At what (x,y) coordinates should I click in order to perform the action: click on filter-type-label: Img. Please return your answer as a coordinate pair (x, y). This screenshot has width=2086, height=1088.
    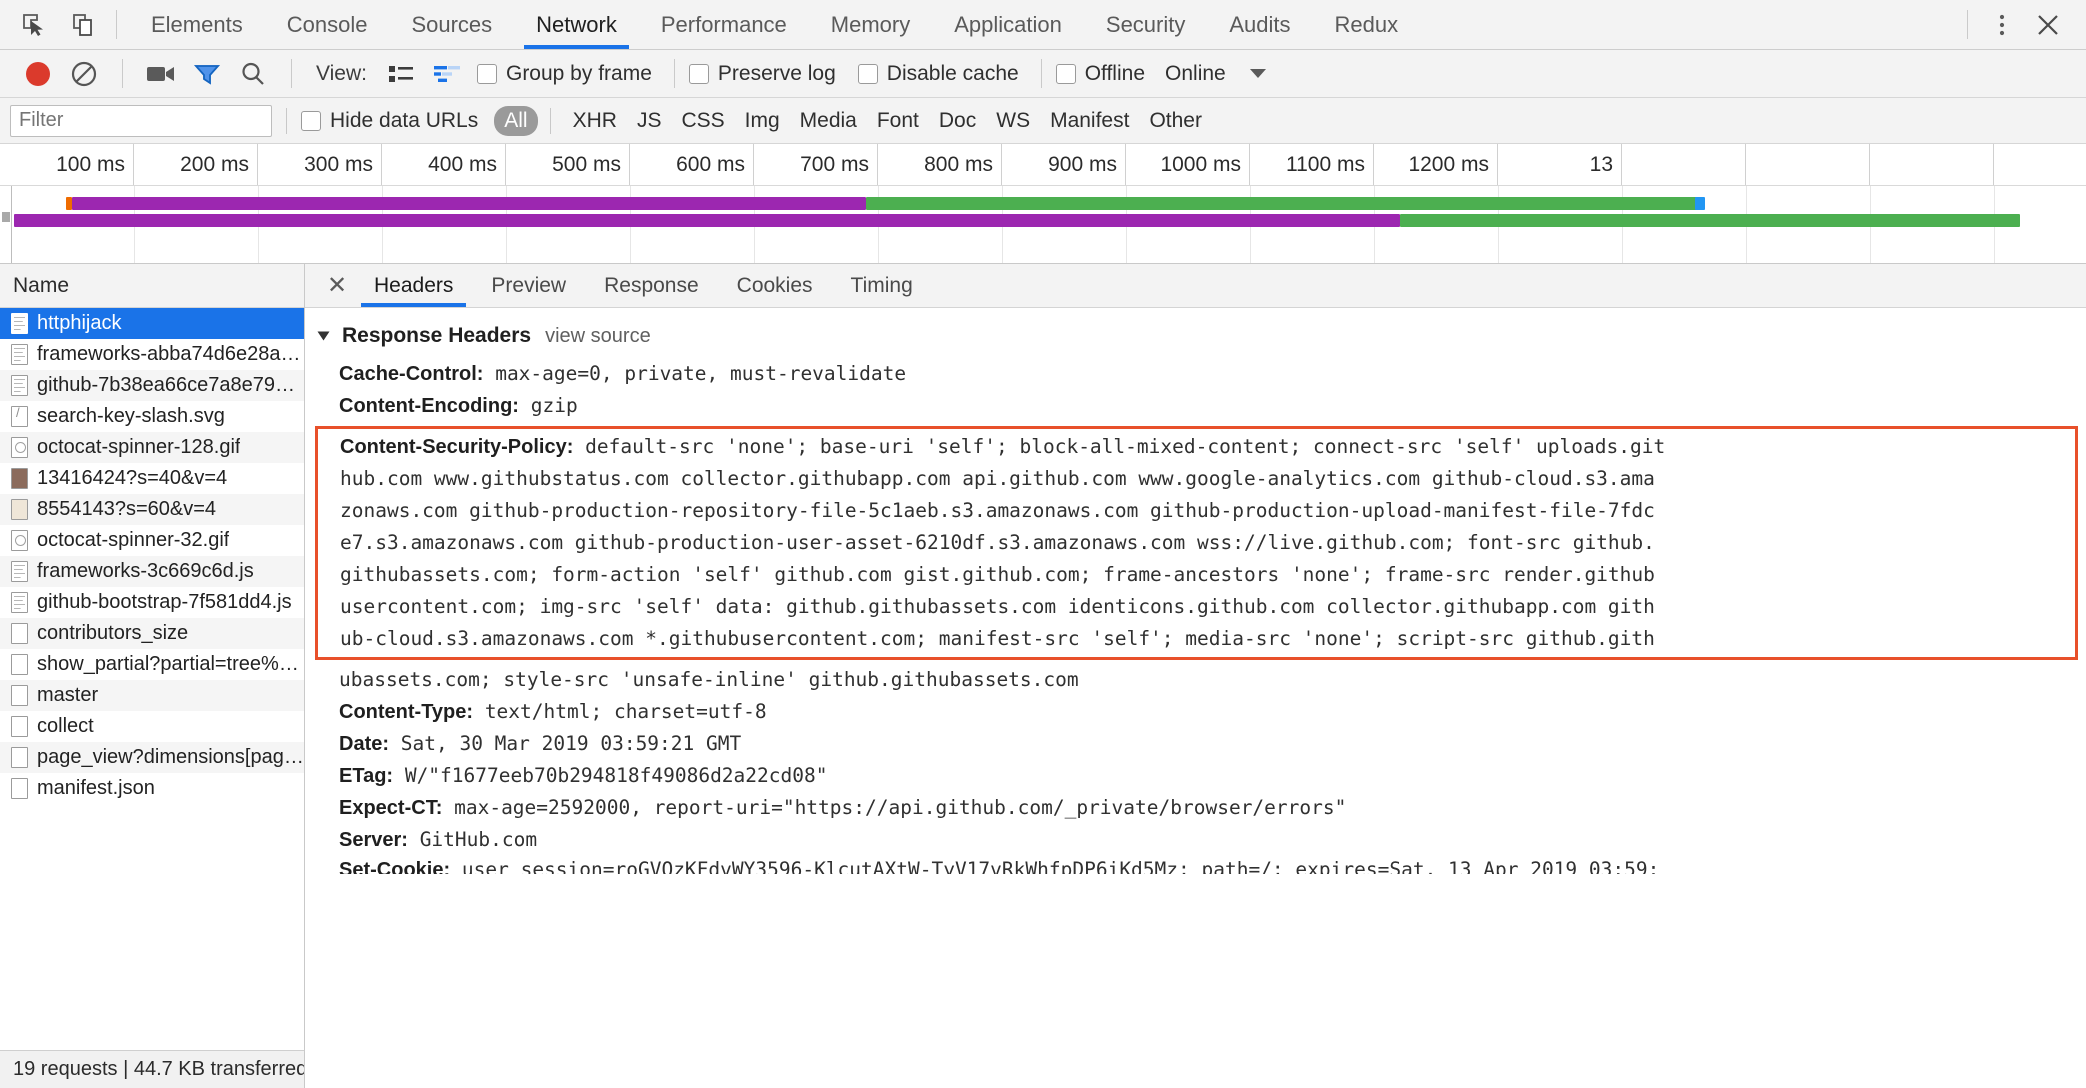
    Looking at the image, I should click on (762, 120).